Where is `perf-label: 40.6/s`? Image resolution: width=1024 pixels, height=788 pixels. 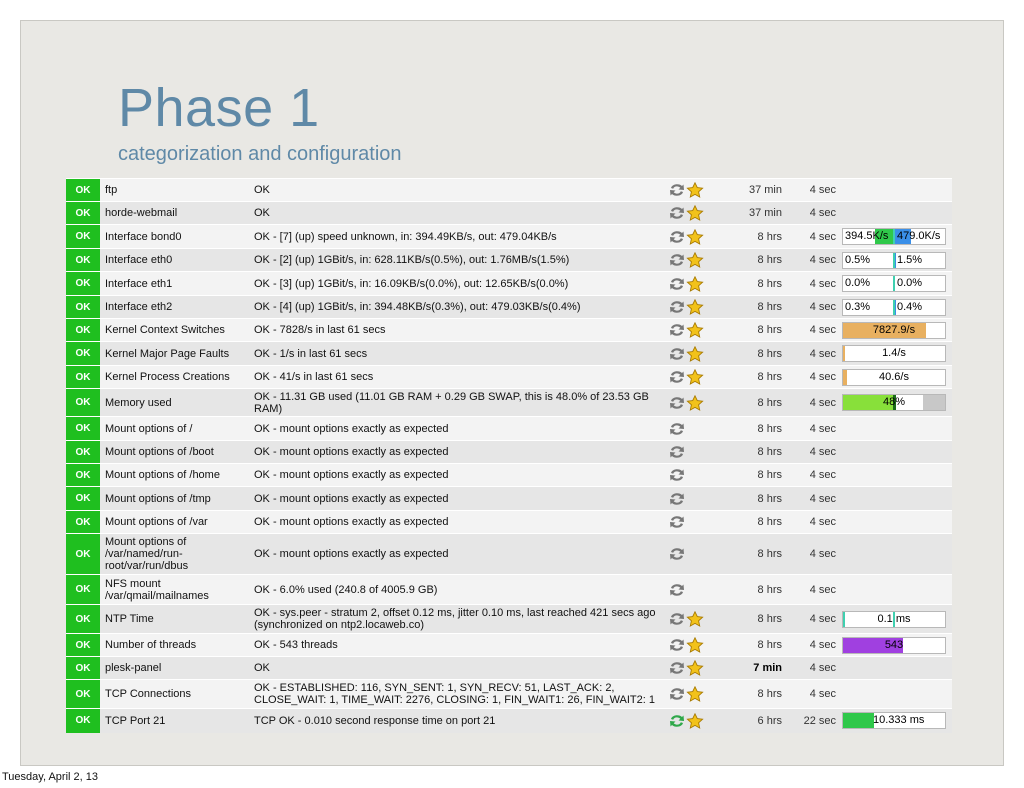 perf-label: 40.6/s is located at coordinates (894, 376).